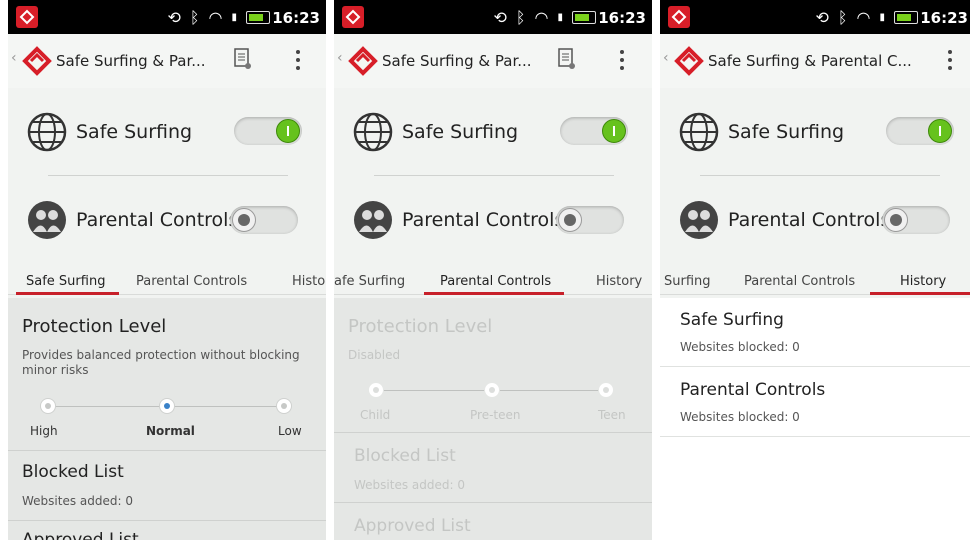  I want to click on level-low-option, so click(284, 406).